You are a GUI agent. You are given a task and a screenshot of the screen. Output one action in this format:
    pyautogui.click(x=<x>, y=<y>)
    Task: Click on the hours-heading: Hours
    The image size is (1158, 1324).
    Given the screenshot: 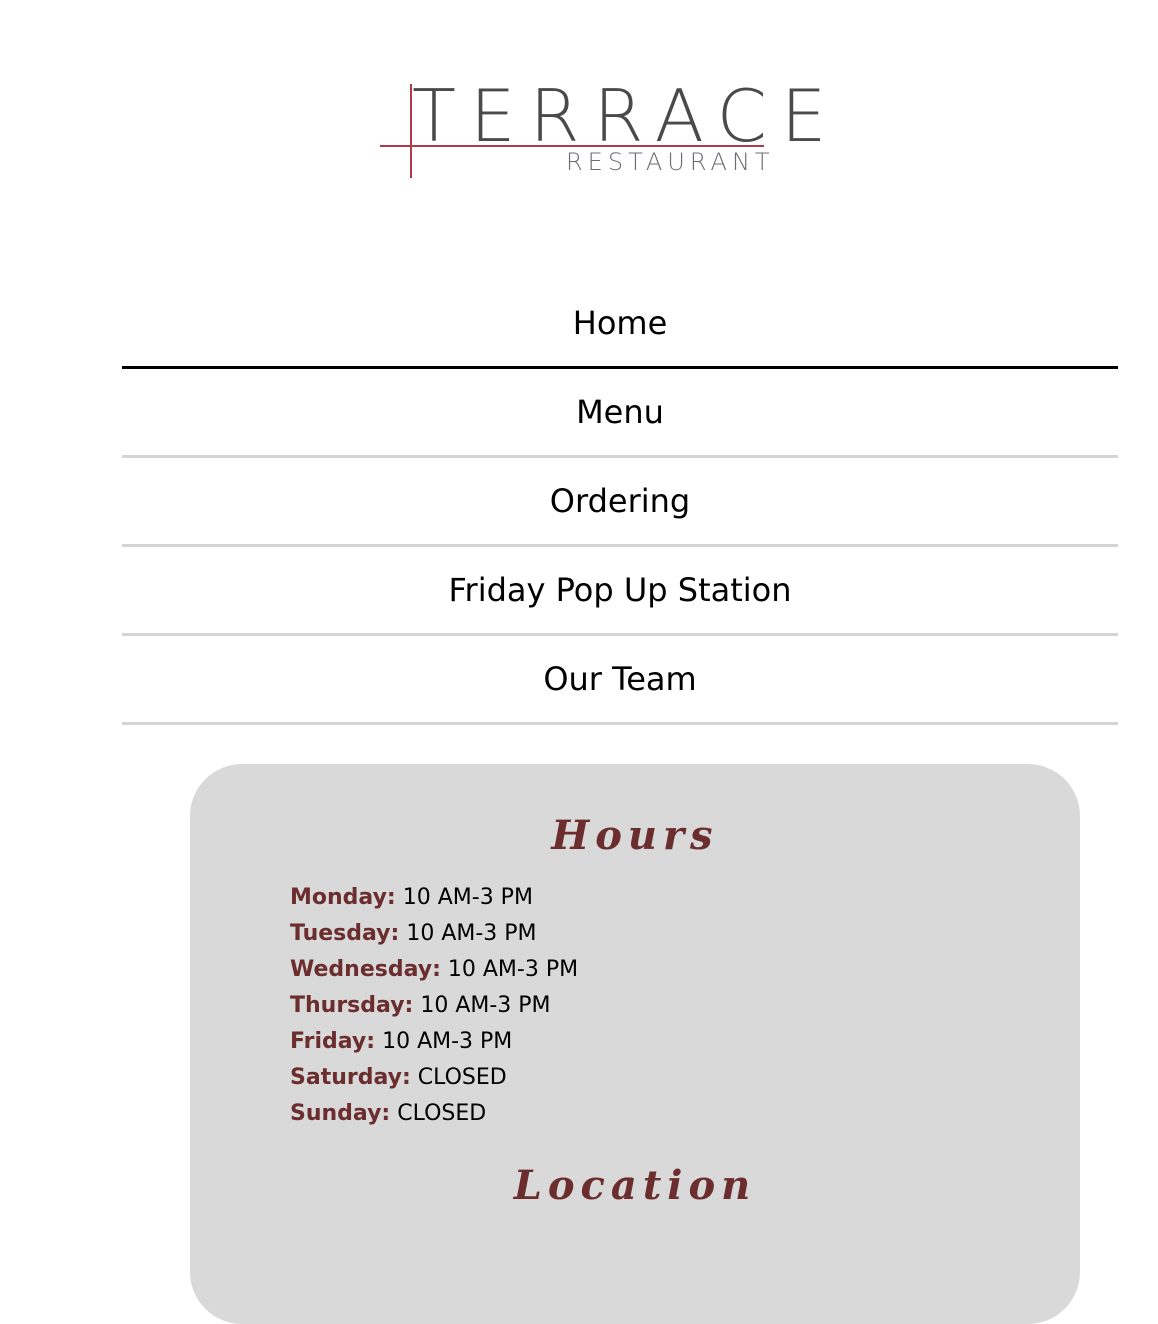 What is the action you would take?
    pyautogui.click(x=635, y=835)
    